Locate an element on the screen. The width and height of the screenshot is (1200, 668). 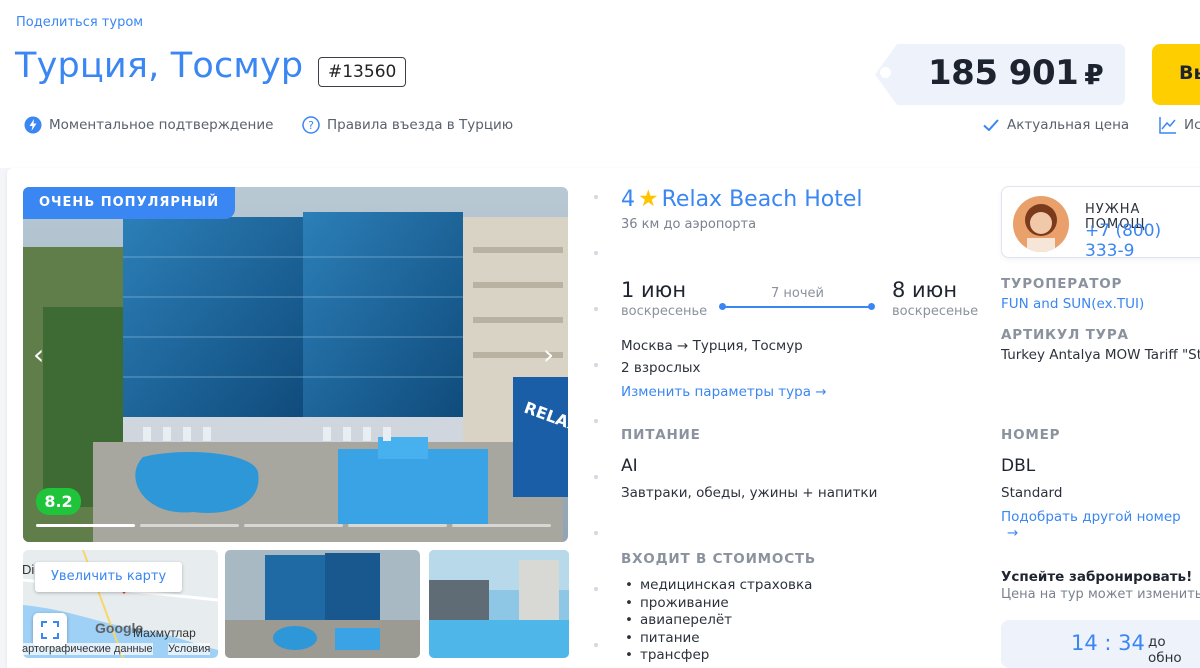
map-terms-link: Условия is located at coordinates (189, 649).